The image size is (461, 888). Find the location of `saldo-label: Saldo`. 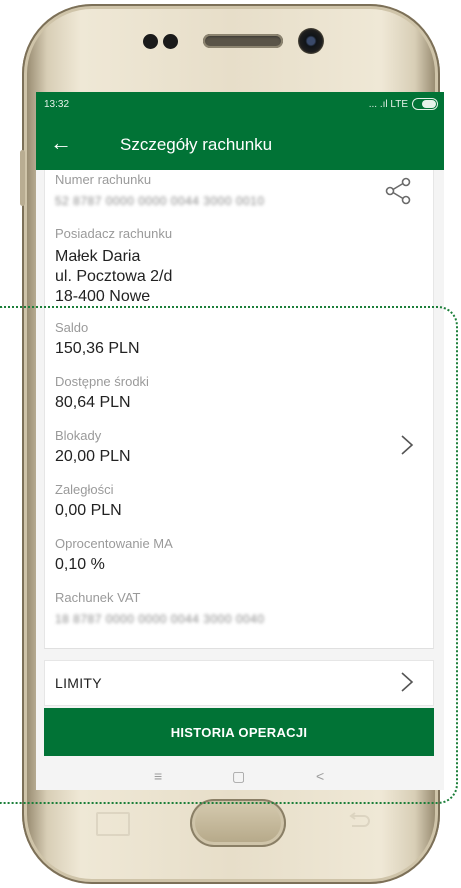

saldo-label: Saldo is located at coordinates (72, 327).